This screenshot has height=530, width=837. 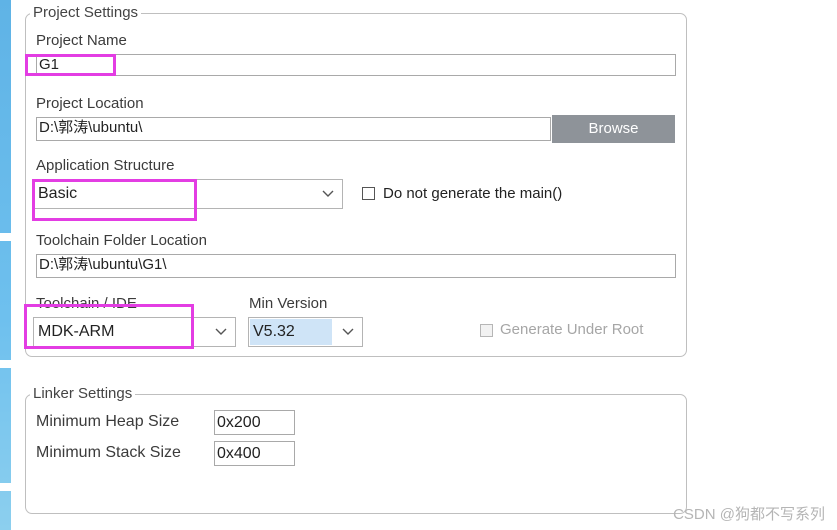 What do you see at coordinates (356, 65) in the screenshot?
I see `project-name-input: G1` at bounding box center [356, 65].